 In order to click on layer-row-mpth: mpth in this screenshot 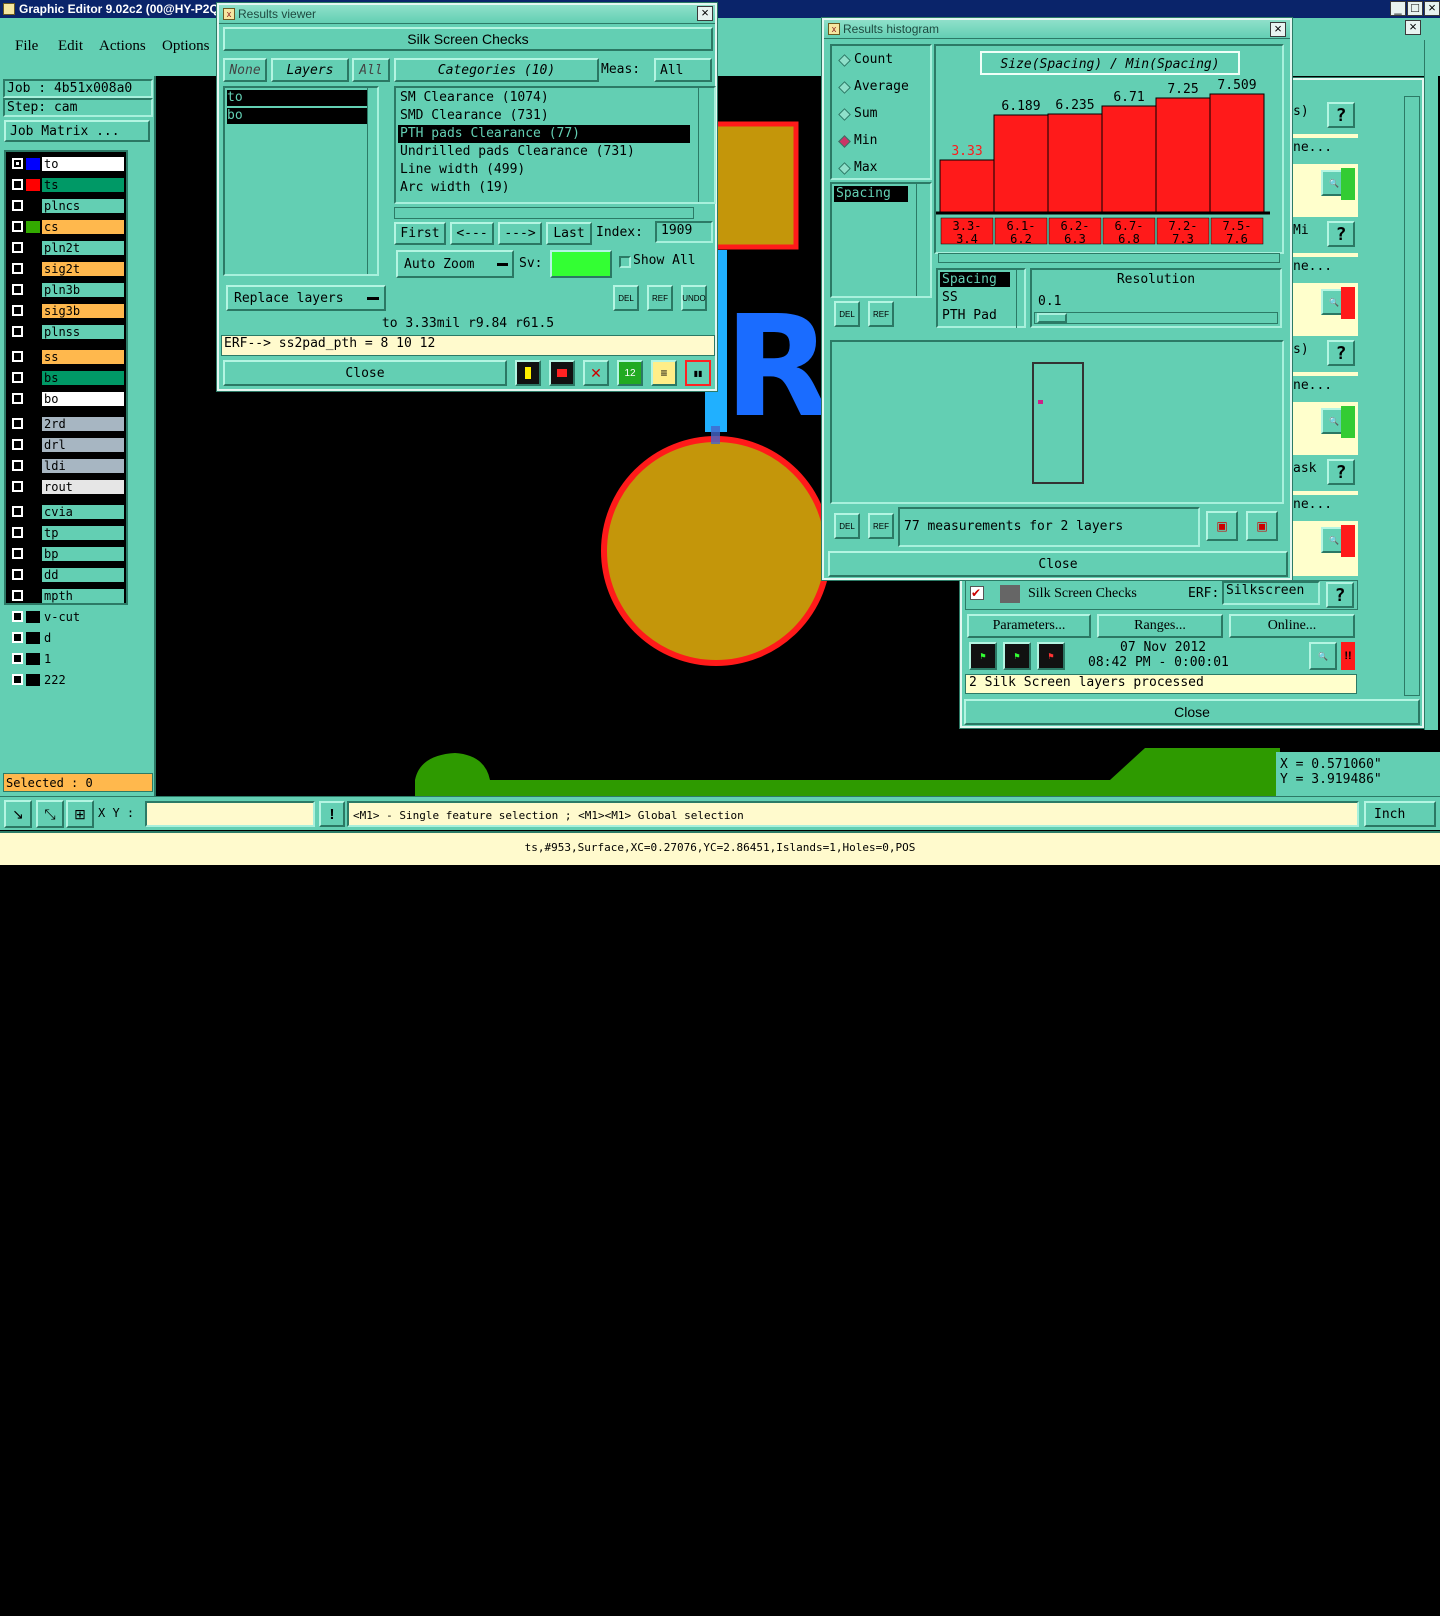, I will do `click(67, 596)`.